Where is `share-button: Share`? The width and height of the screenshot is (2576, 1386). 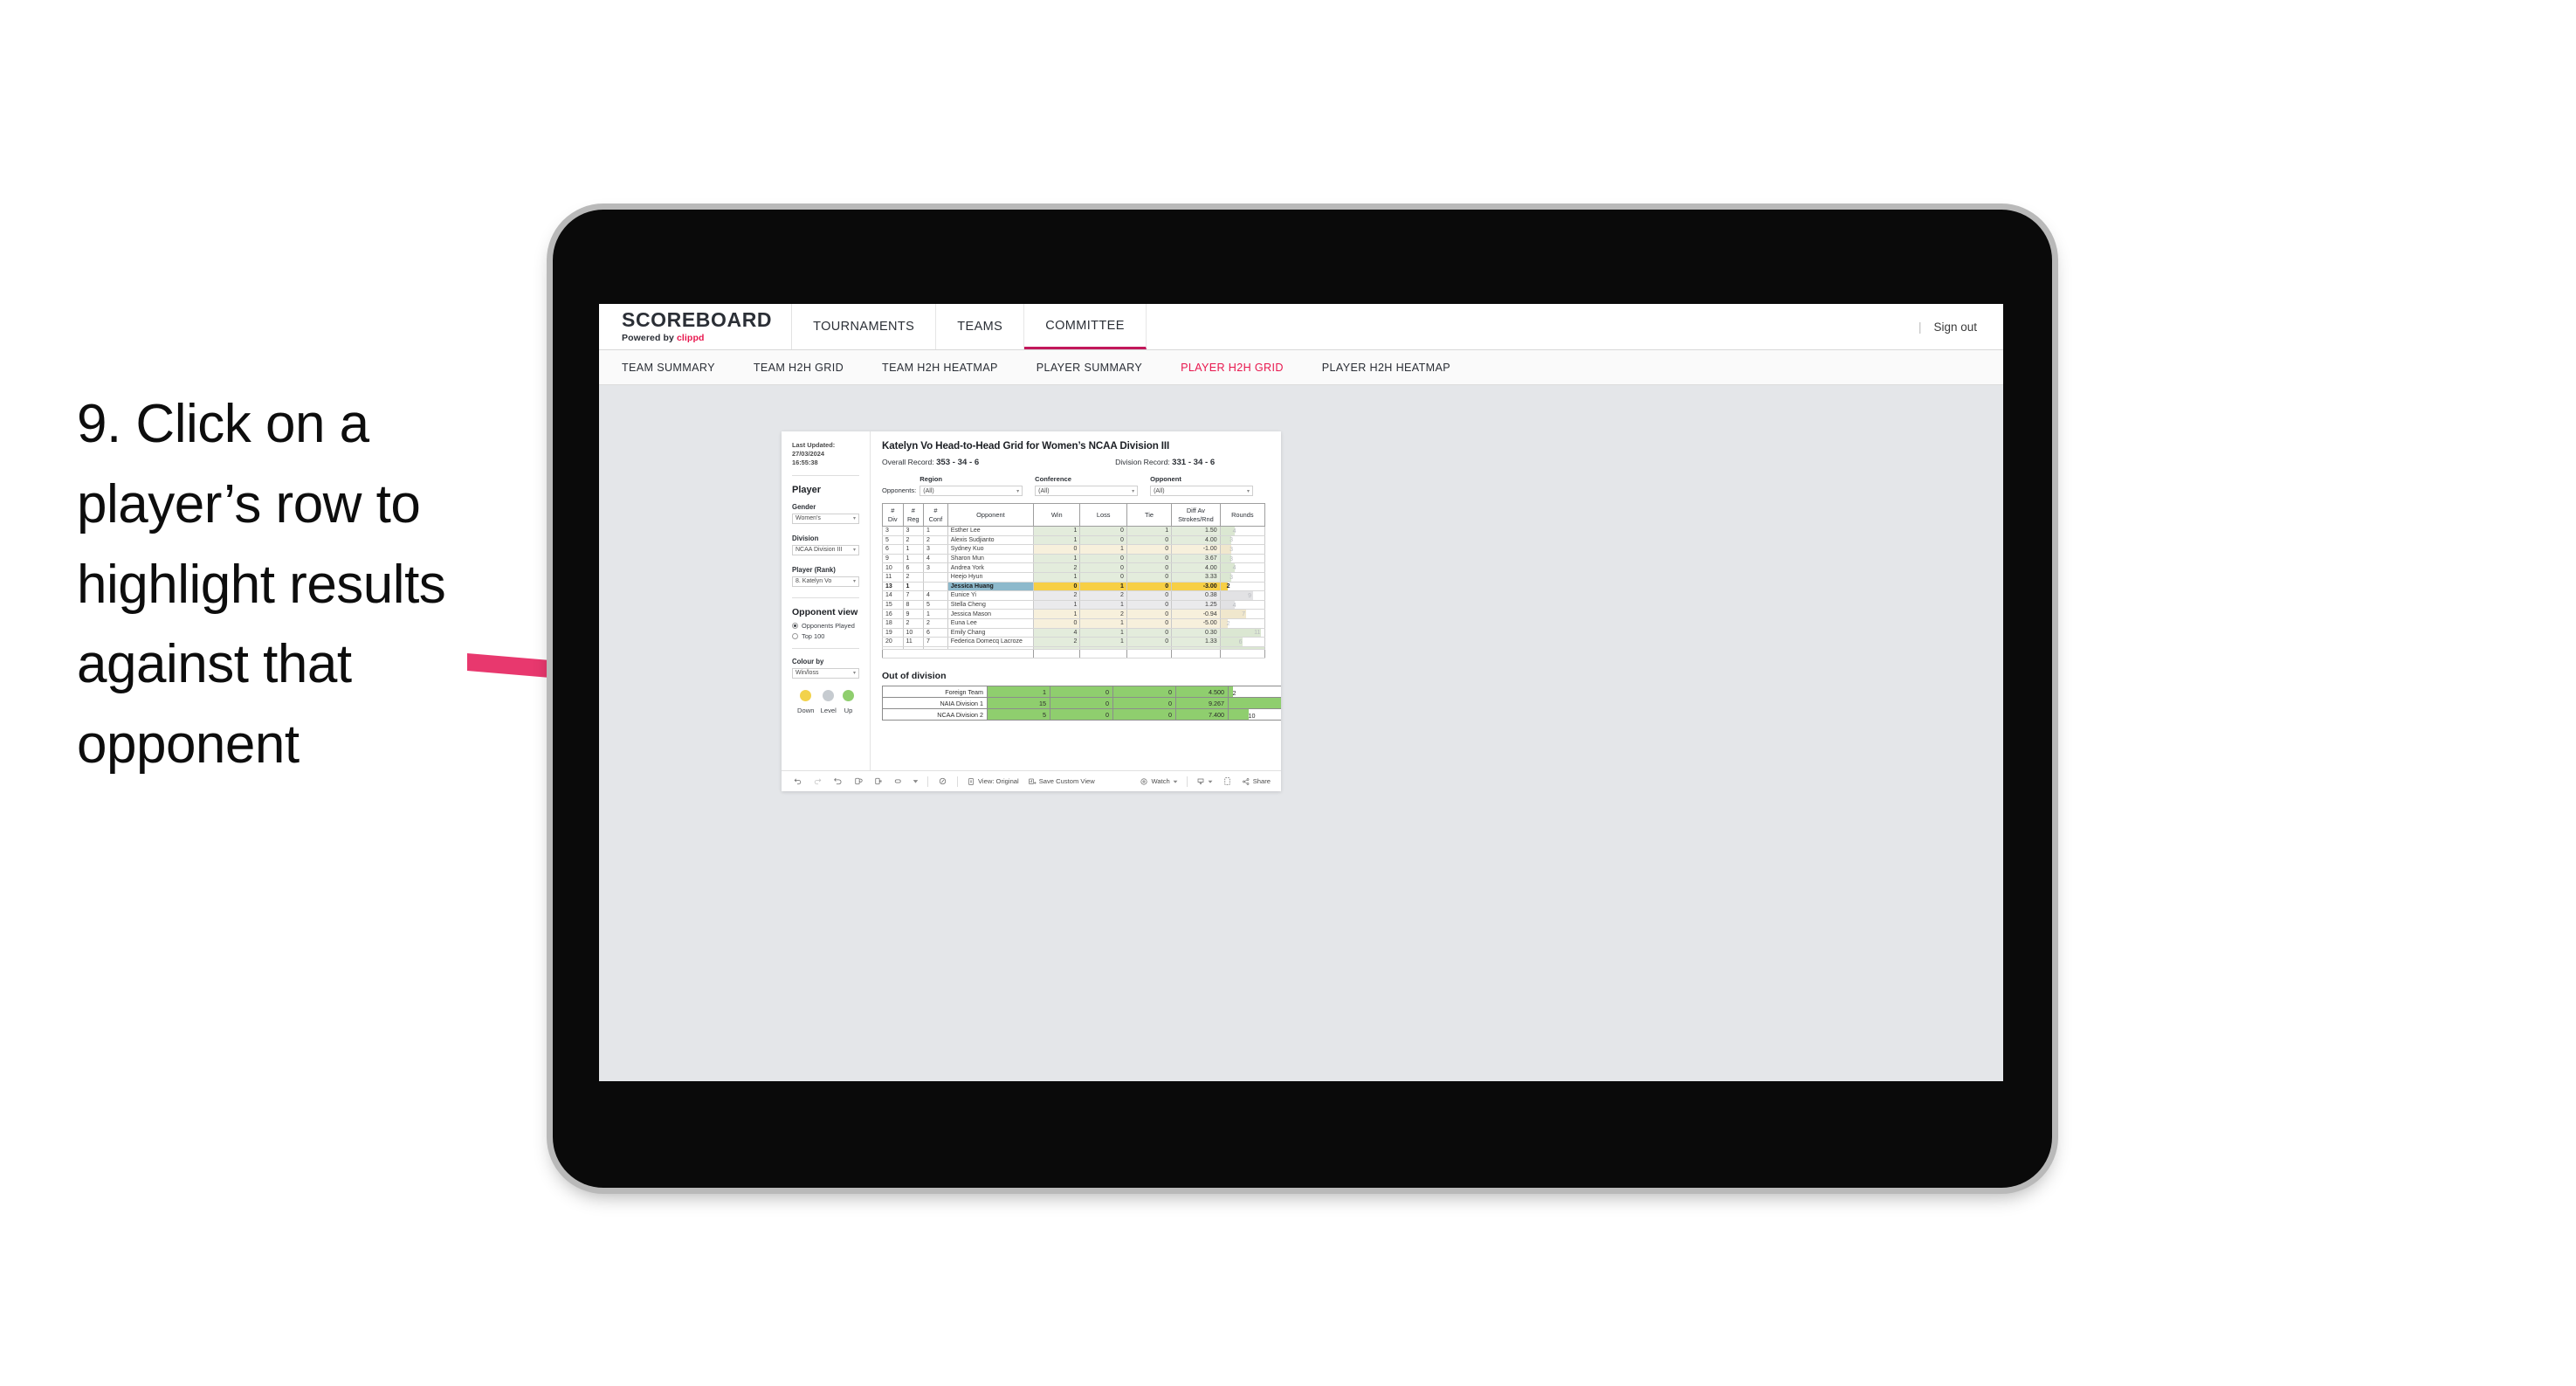
share-button: Share is located at coordinates (1256, 782).